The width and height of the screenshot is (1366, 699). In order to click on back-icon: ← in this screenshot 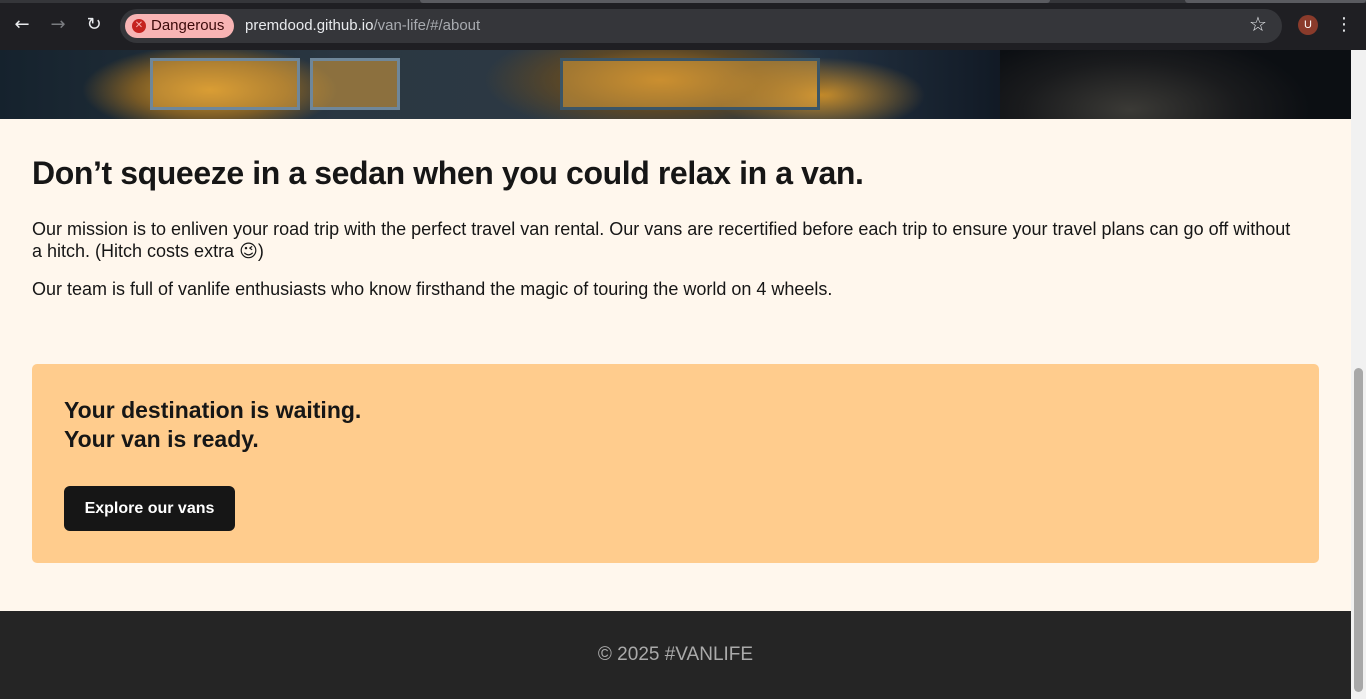, I will do `click(22, 25)`.